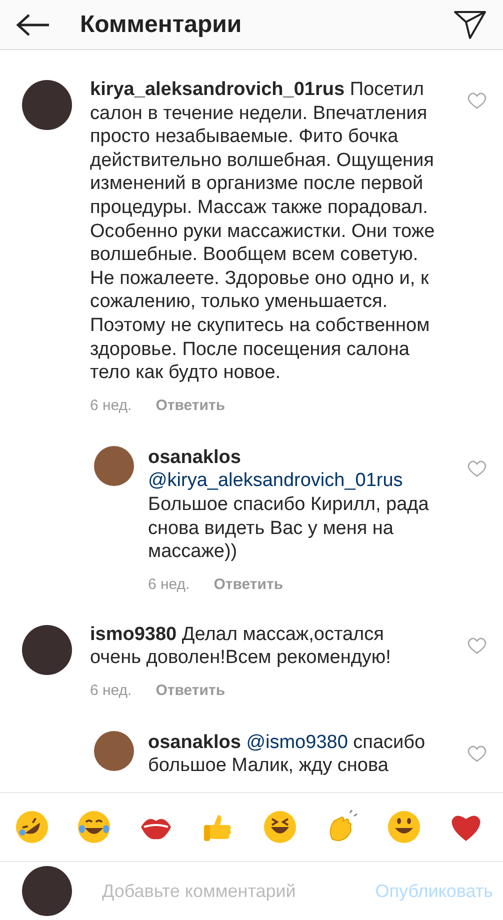  Describe the element at coordinates (32, 827) in the screenshot. I see `rolling-laughing-face-icon` at that location.